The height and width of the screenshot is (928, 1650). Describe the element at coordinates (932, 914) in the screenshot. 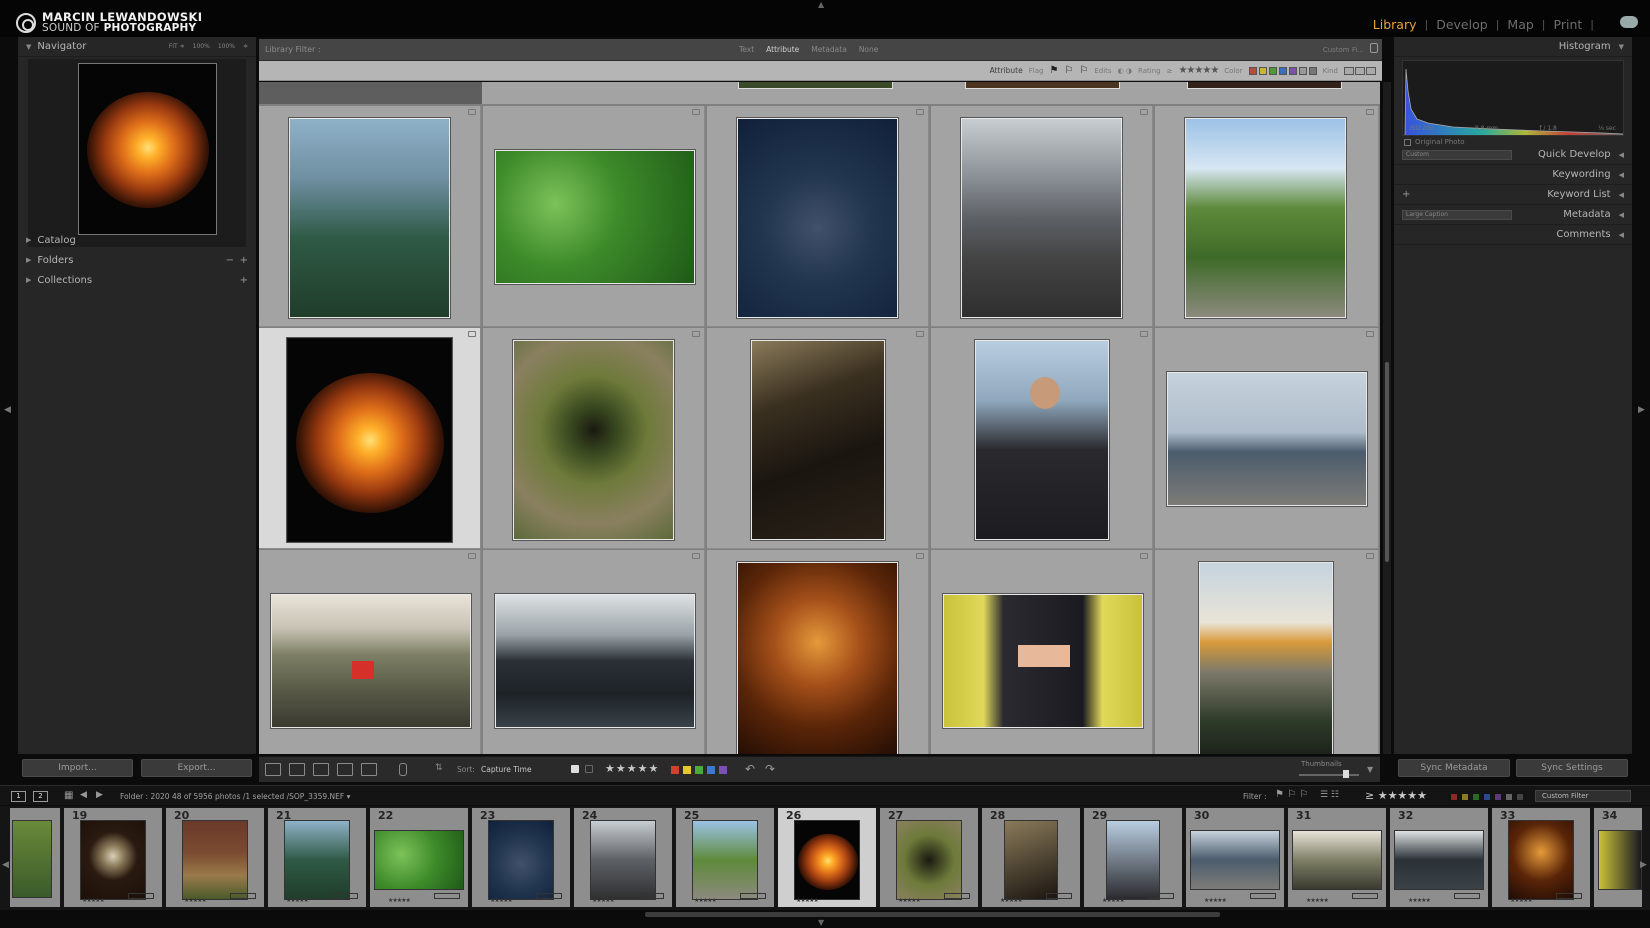

I see `filmstrip-scrollbar` at that location.